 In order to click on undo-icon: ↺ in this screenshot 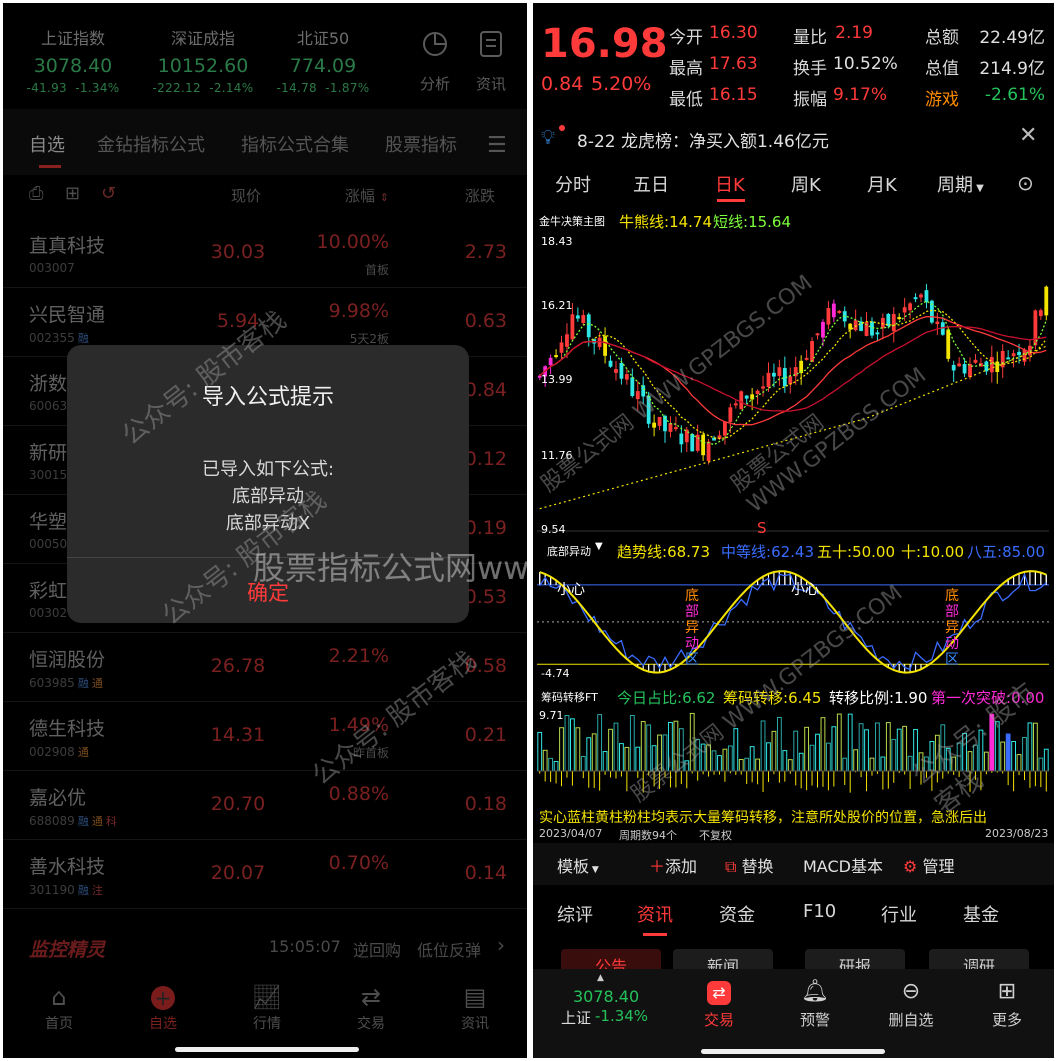, I will do `click(108, 193)`.